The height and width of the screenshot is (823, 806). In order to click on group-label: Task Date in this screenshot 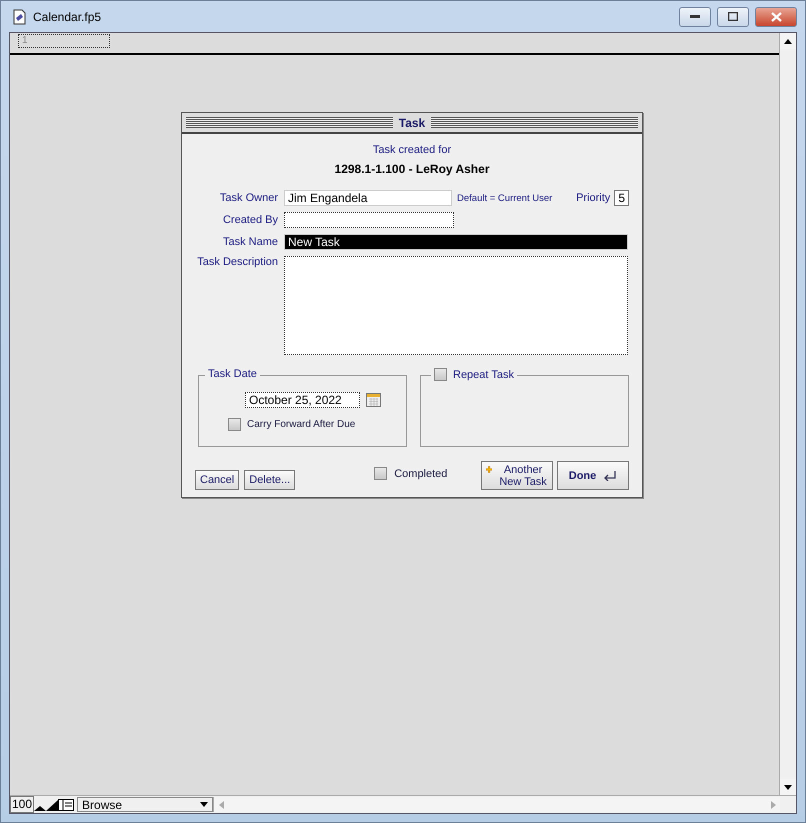, I will do `click(232, 374)`.